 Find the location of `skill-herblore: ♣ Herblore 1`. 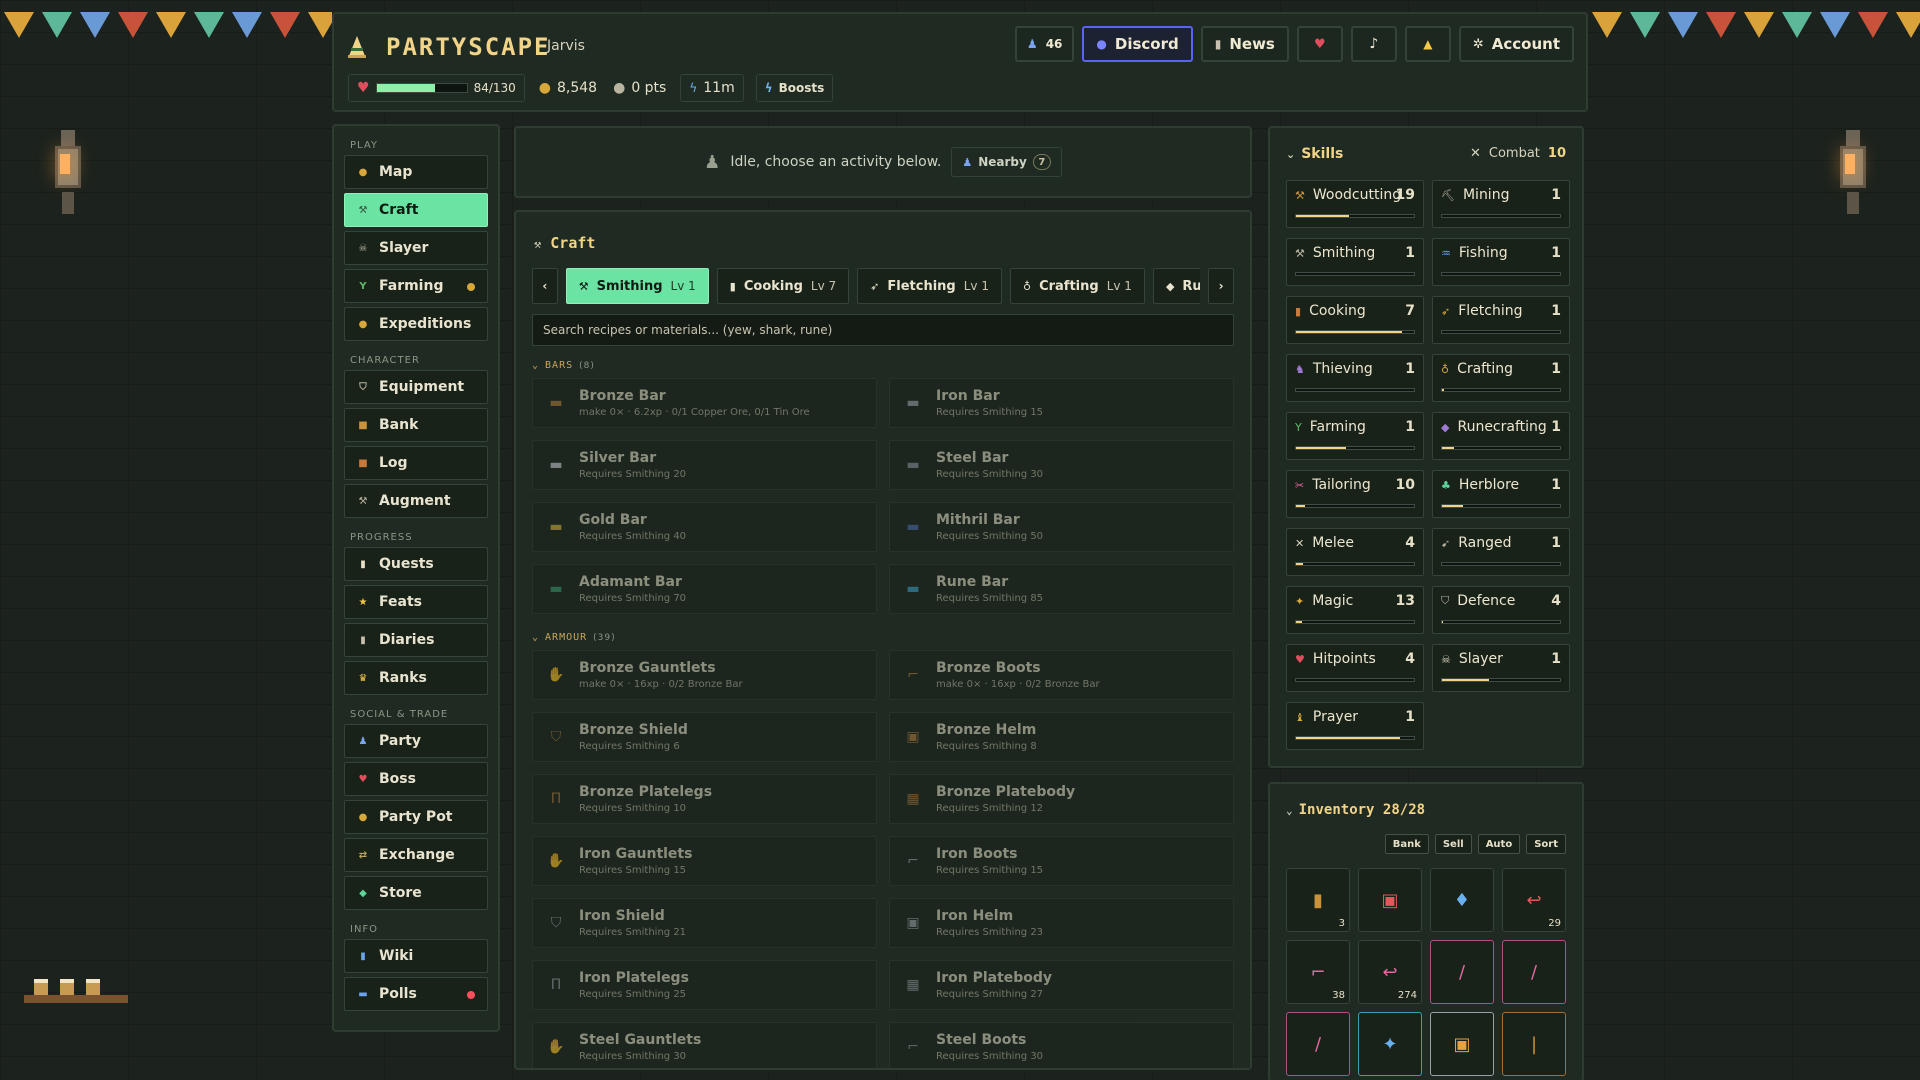

skill-herblore: ♣ Herblore 1 is located at coordinates (1501, 494).